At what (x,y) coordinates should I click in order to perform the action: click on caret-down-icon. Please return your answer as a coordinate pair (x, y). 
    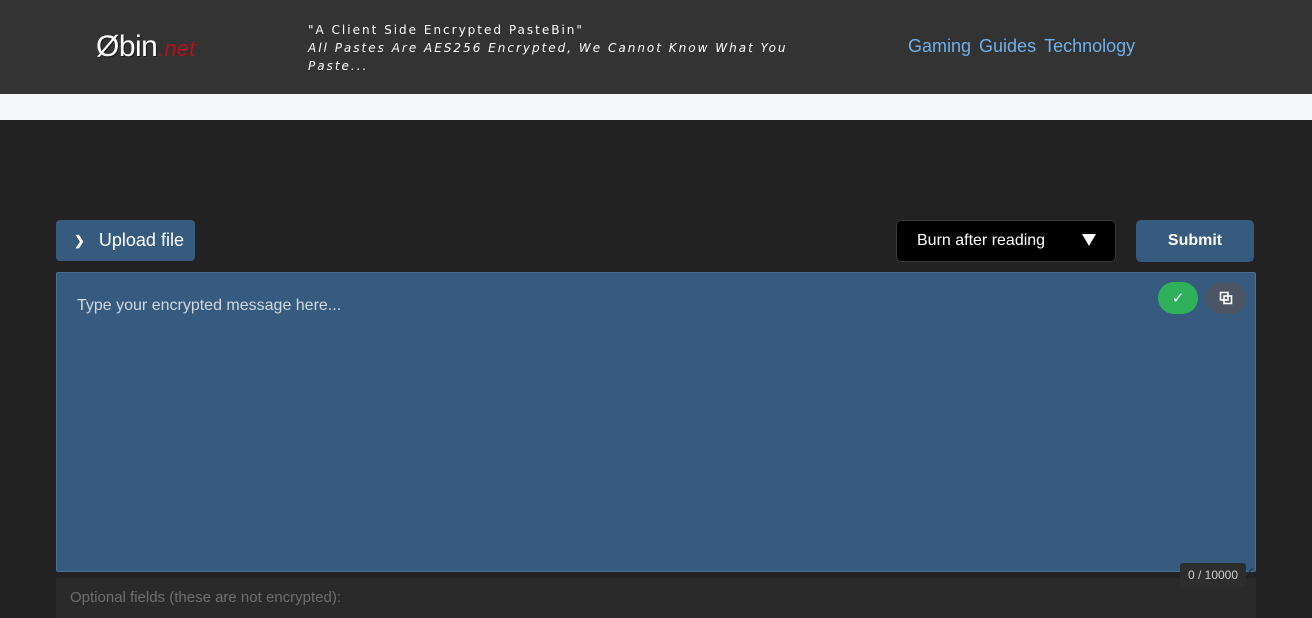
    Looking at the image, I should click on (1089, 240).